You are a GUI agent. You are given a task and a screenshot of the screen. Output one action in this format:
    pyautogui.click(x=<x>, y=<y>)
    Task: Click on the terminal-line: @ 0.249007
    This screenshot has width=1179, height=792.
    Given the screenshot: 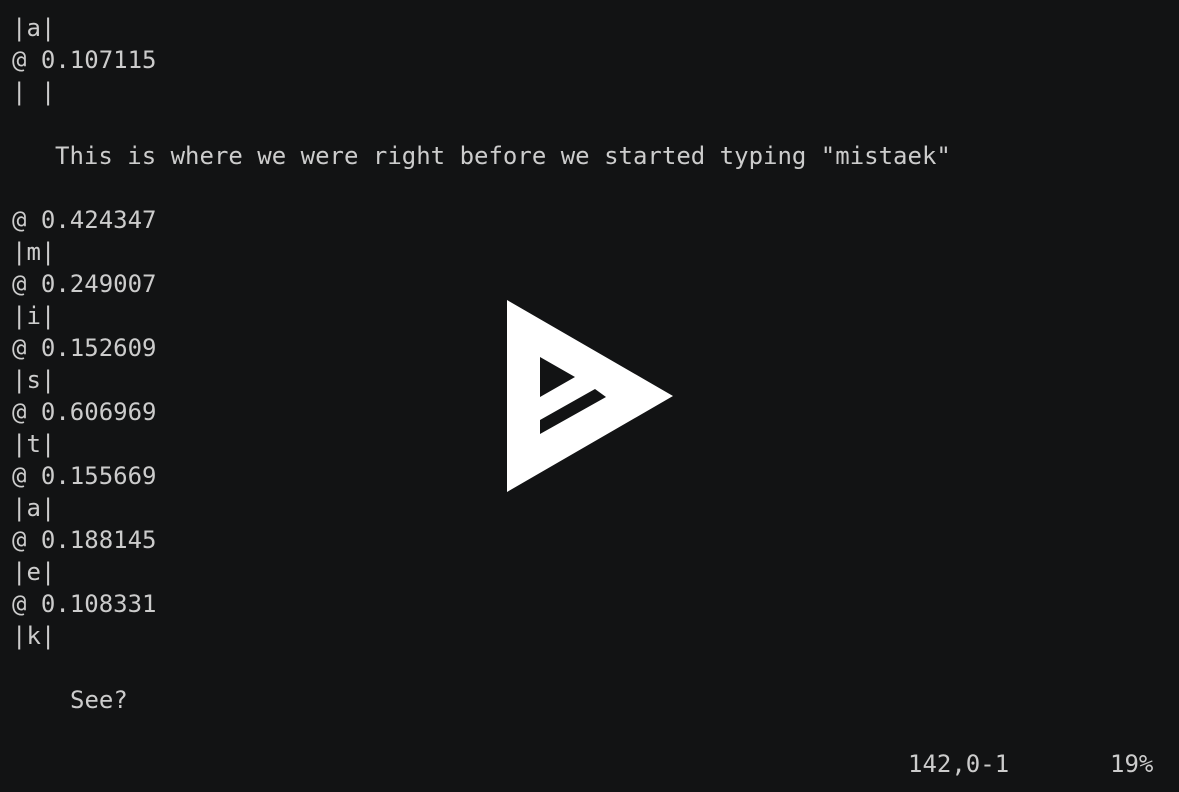 What is the action you would take?
    pyautogui.click(x=84, y=284)
    